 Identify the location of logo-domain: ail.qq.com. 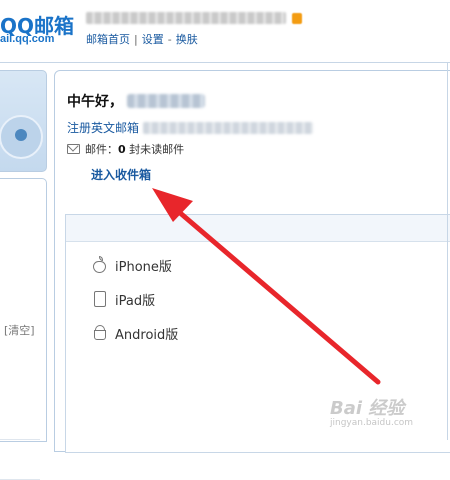
(27, 39).